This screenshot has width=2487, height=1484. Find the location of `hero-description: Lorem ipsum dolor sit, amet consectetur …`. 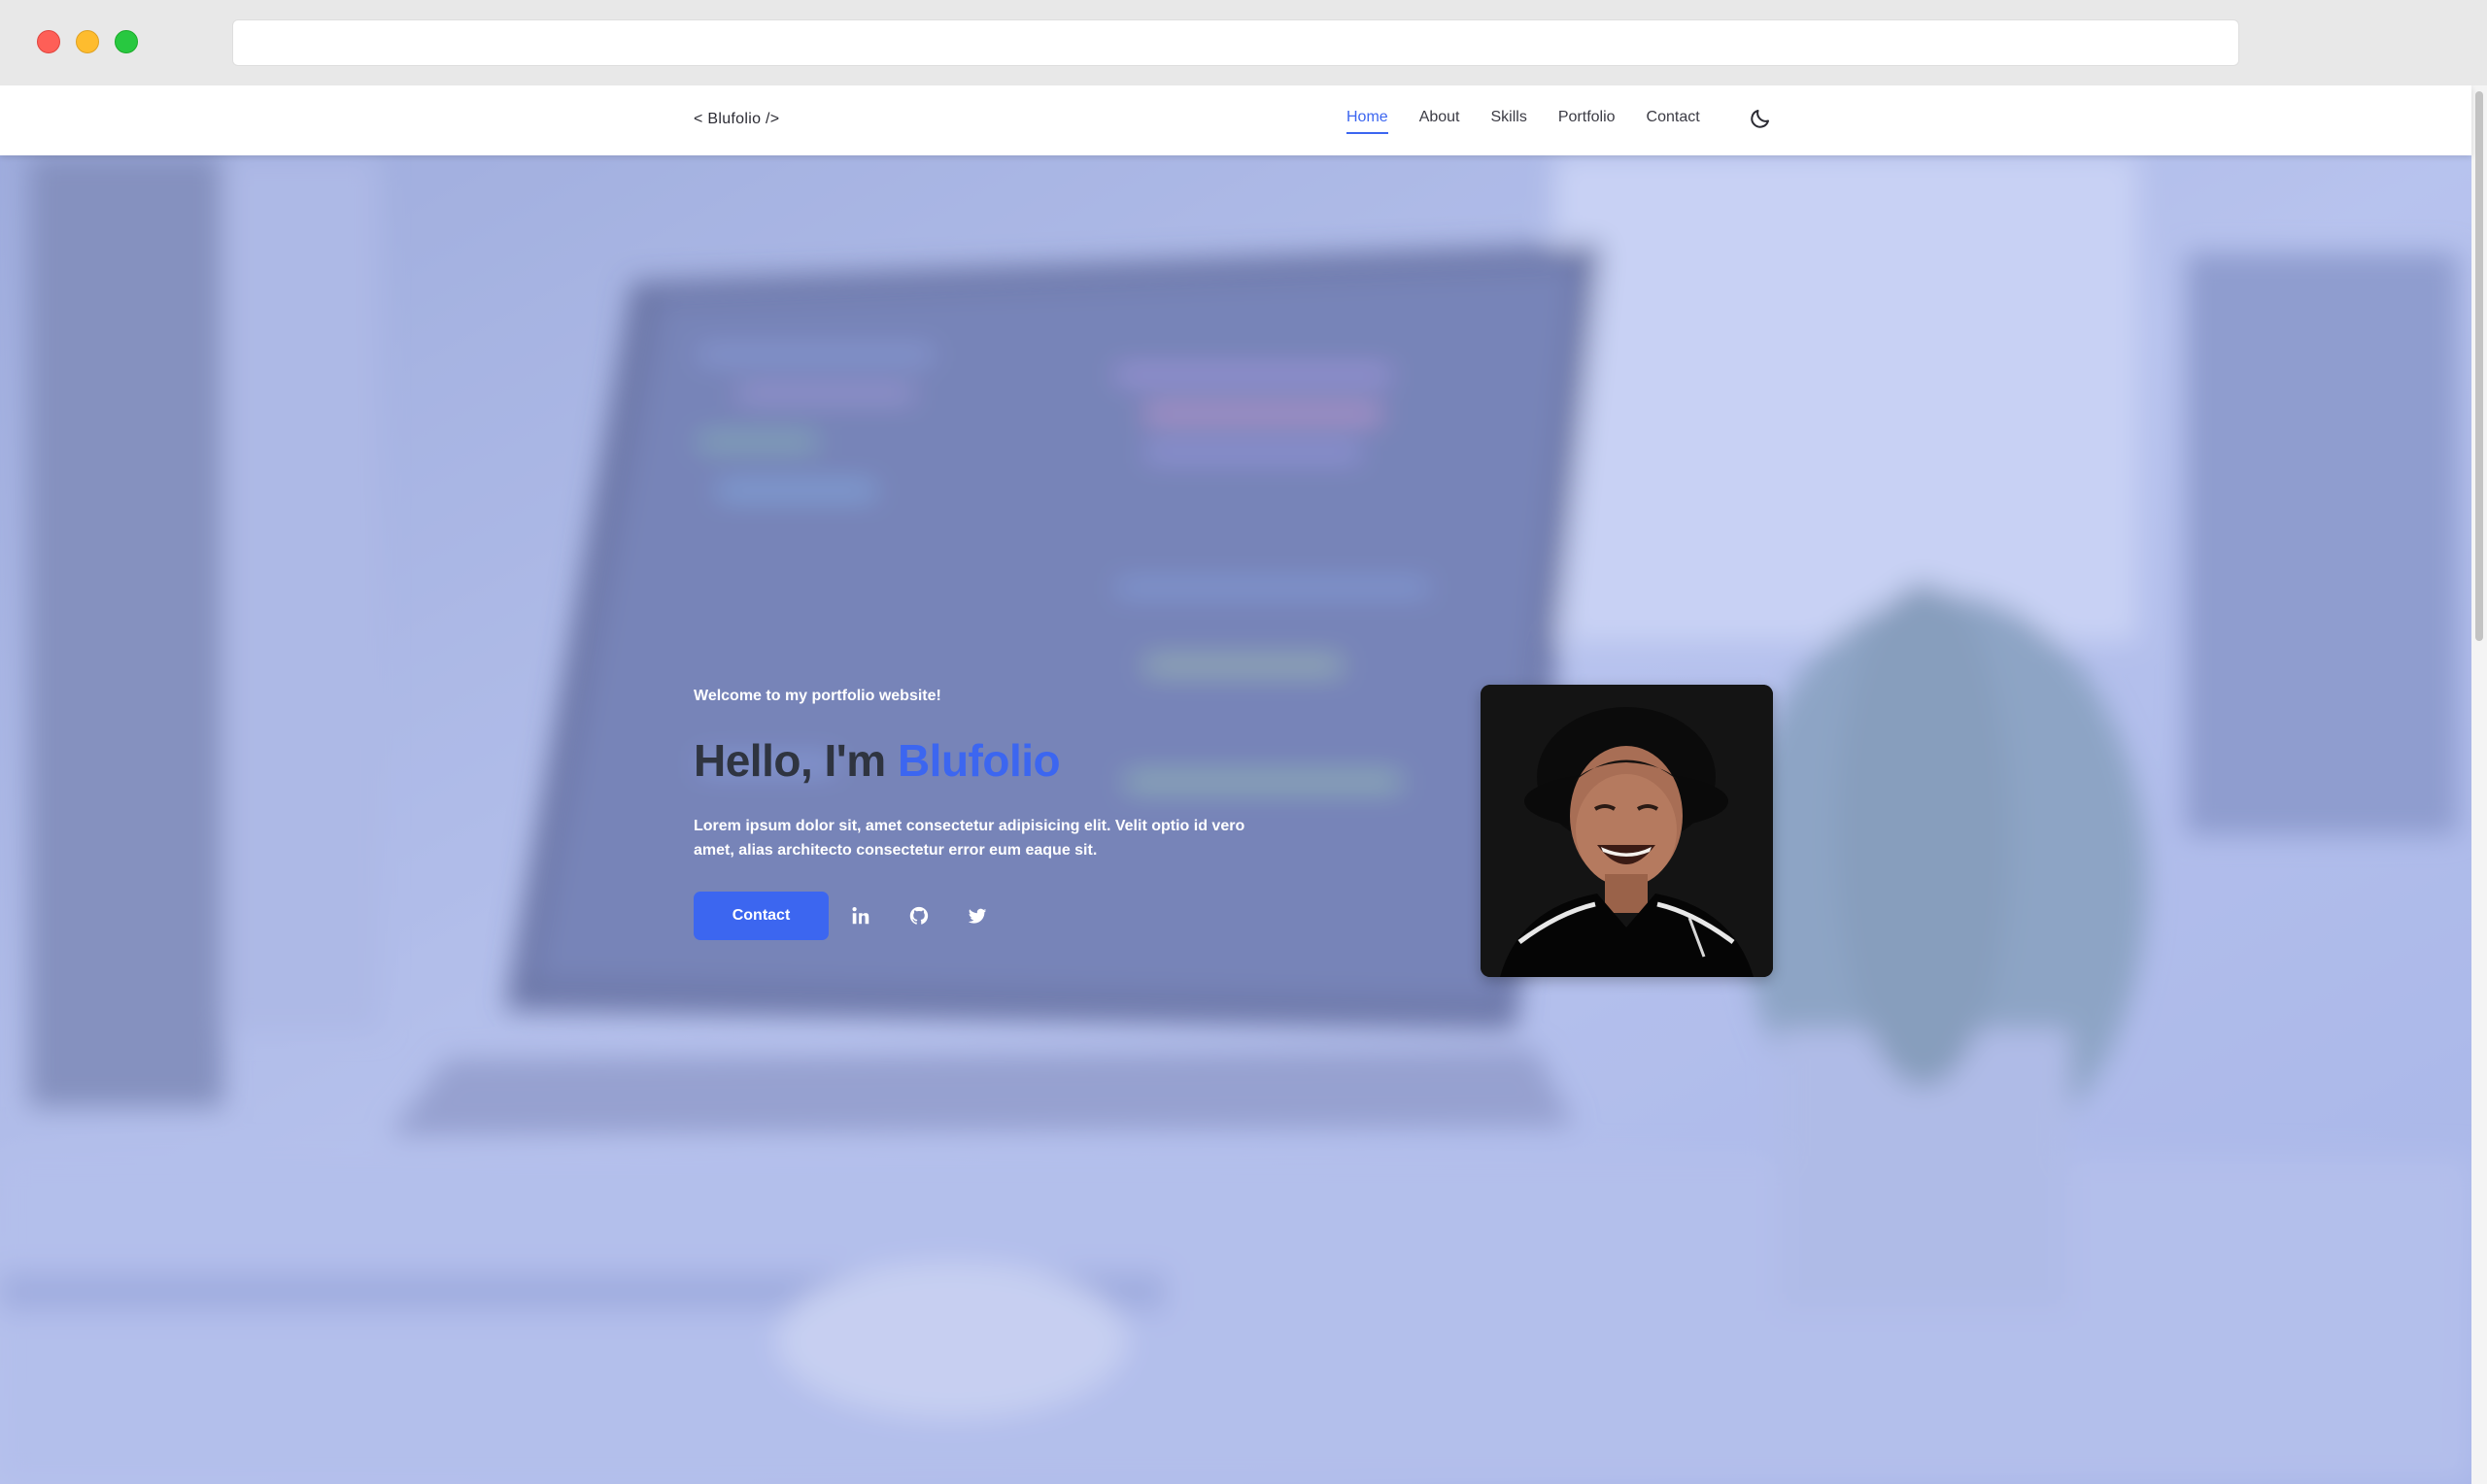

hero-description: Lorem ipsum dolor sit, amet consectetur … is located at coordinates (969, 838).